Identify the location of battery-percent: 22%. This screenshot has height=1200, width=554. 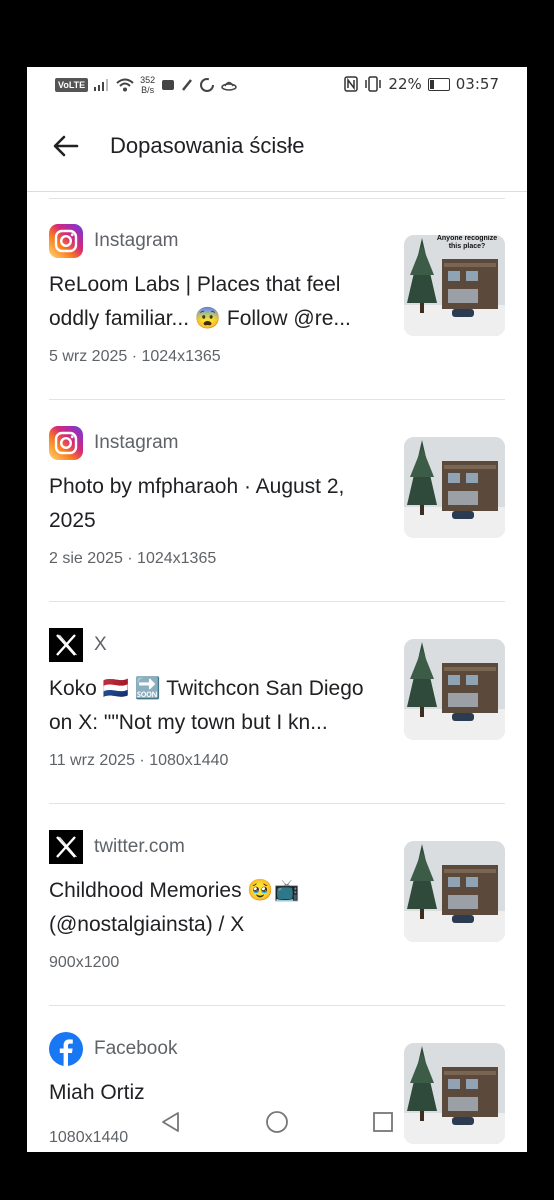
(405, 84).